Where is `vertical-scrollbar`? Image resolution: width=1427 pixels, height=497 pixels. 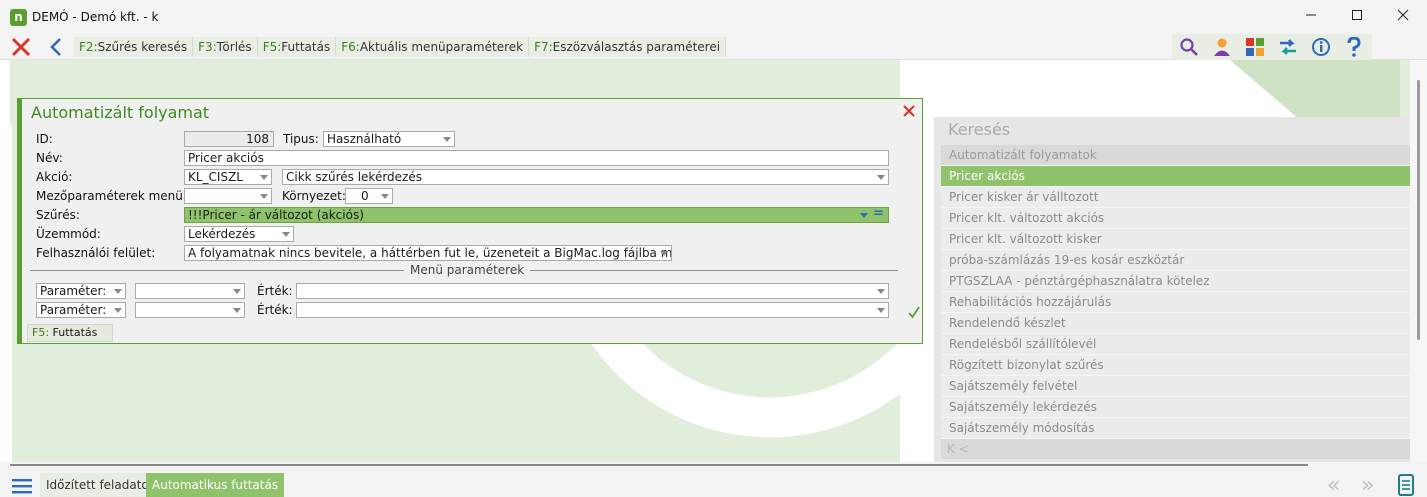
vertical-scrollbar is located at coordinates (1418, 261).